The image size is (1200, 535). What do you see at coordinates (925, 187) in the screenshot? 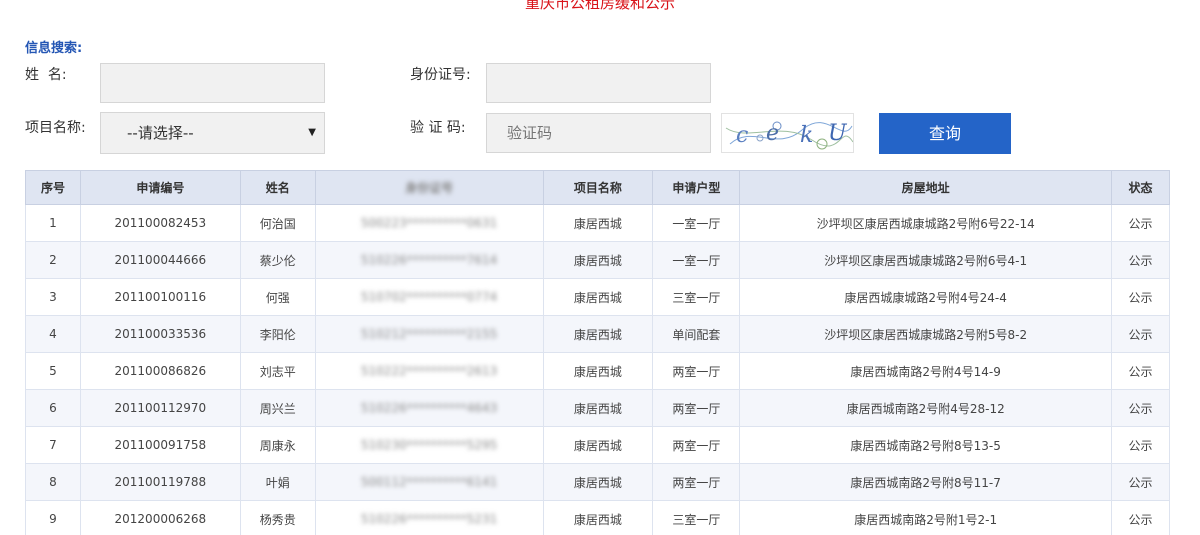
I see `header-address: 房屋地址` at bounding box center [925, 187].